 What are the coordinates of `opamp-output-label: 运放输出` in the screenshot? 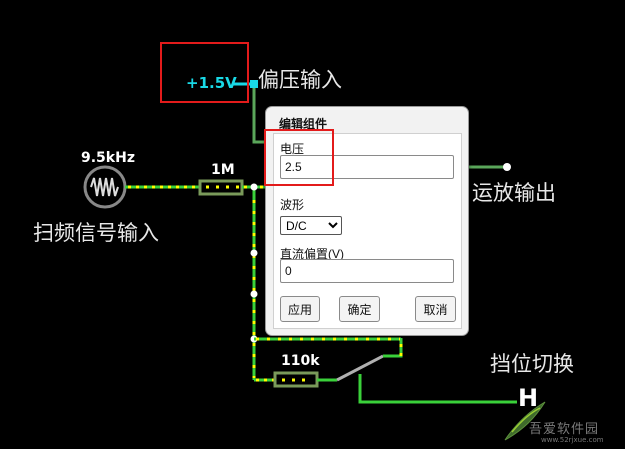 It's located at (514, 193).